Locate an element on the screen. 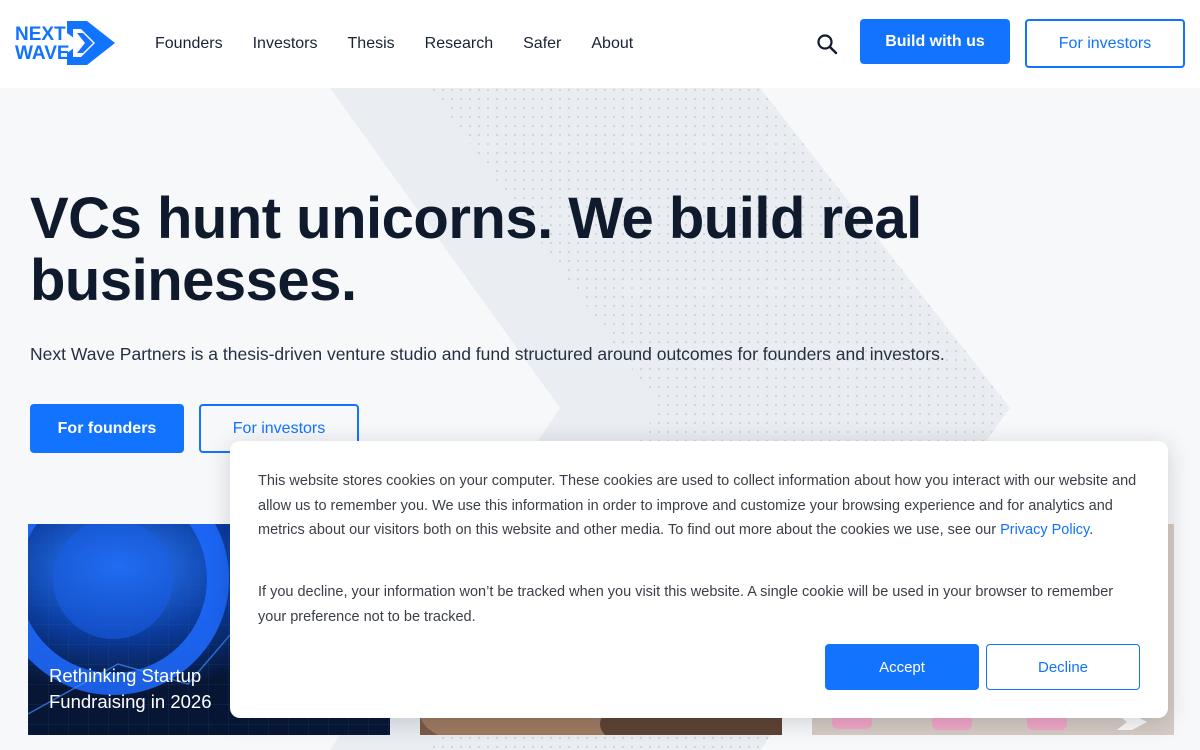 The image size is (1200, 750). nav-research: Research is located at coordinates (459, 44).